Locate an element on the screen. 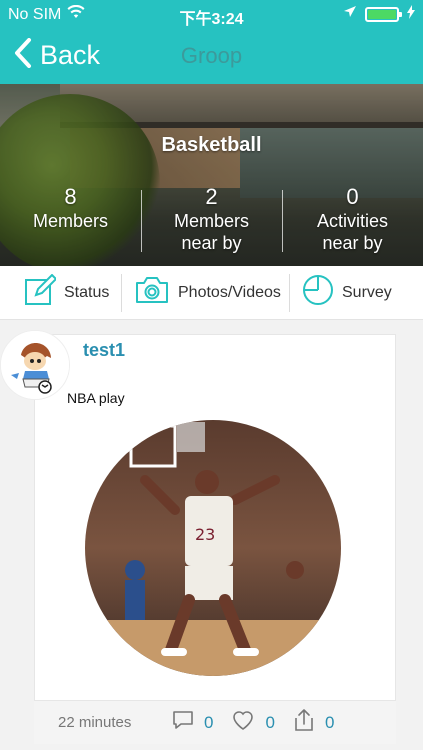 This screenshot has height=750, width=423. comment-button: 0 is located at coordinates (192, 722).